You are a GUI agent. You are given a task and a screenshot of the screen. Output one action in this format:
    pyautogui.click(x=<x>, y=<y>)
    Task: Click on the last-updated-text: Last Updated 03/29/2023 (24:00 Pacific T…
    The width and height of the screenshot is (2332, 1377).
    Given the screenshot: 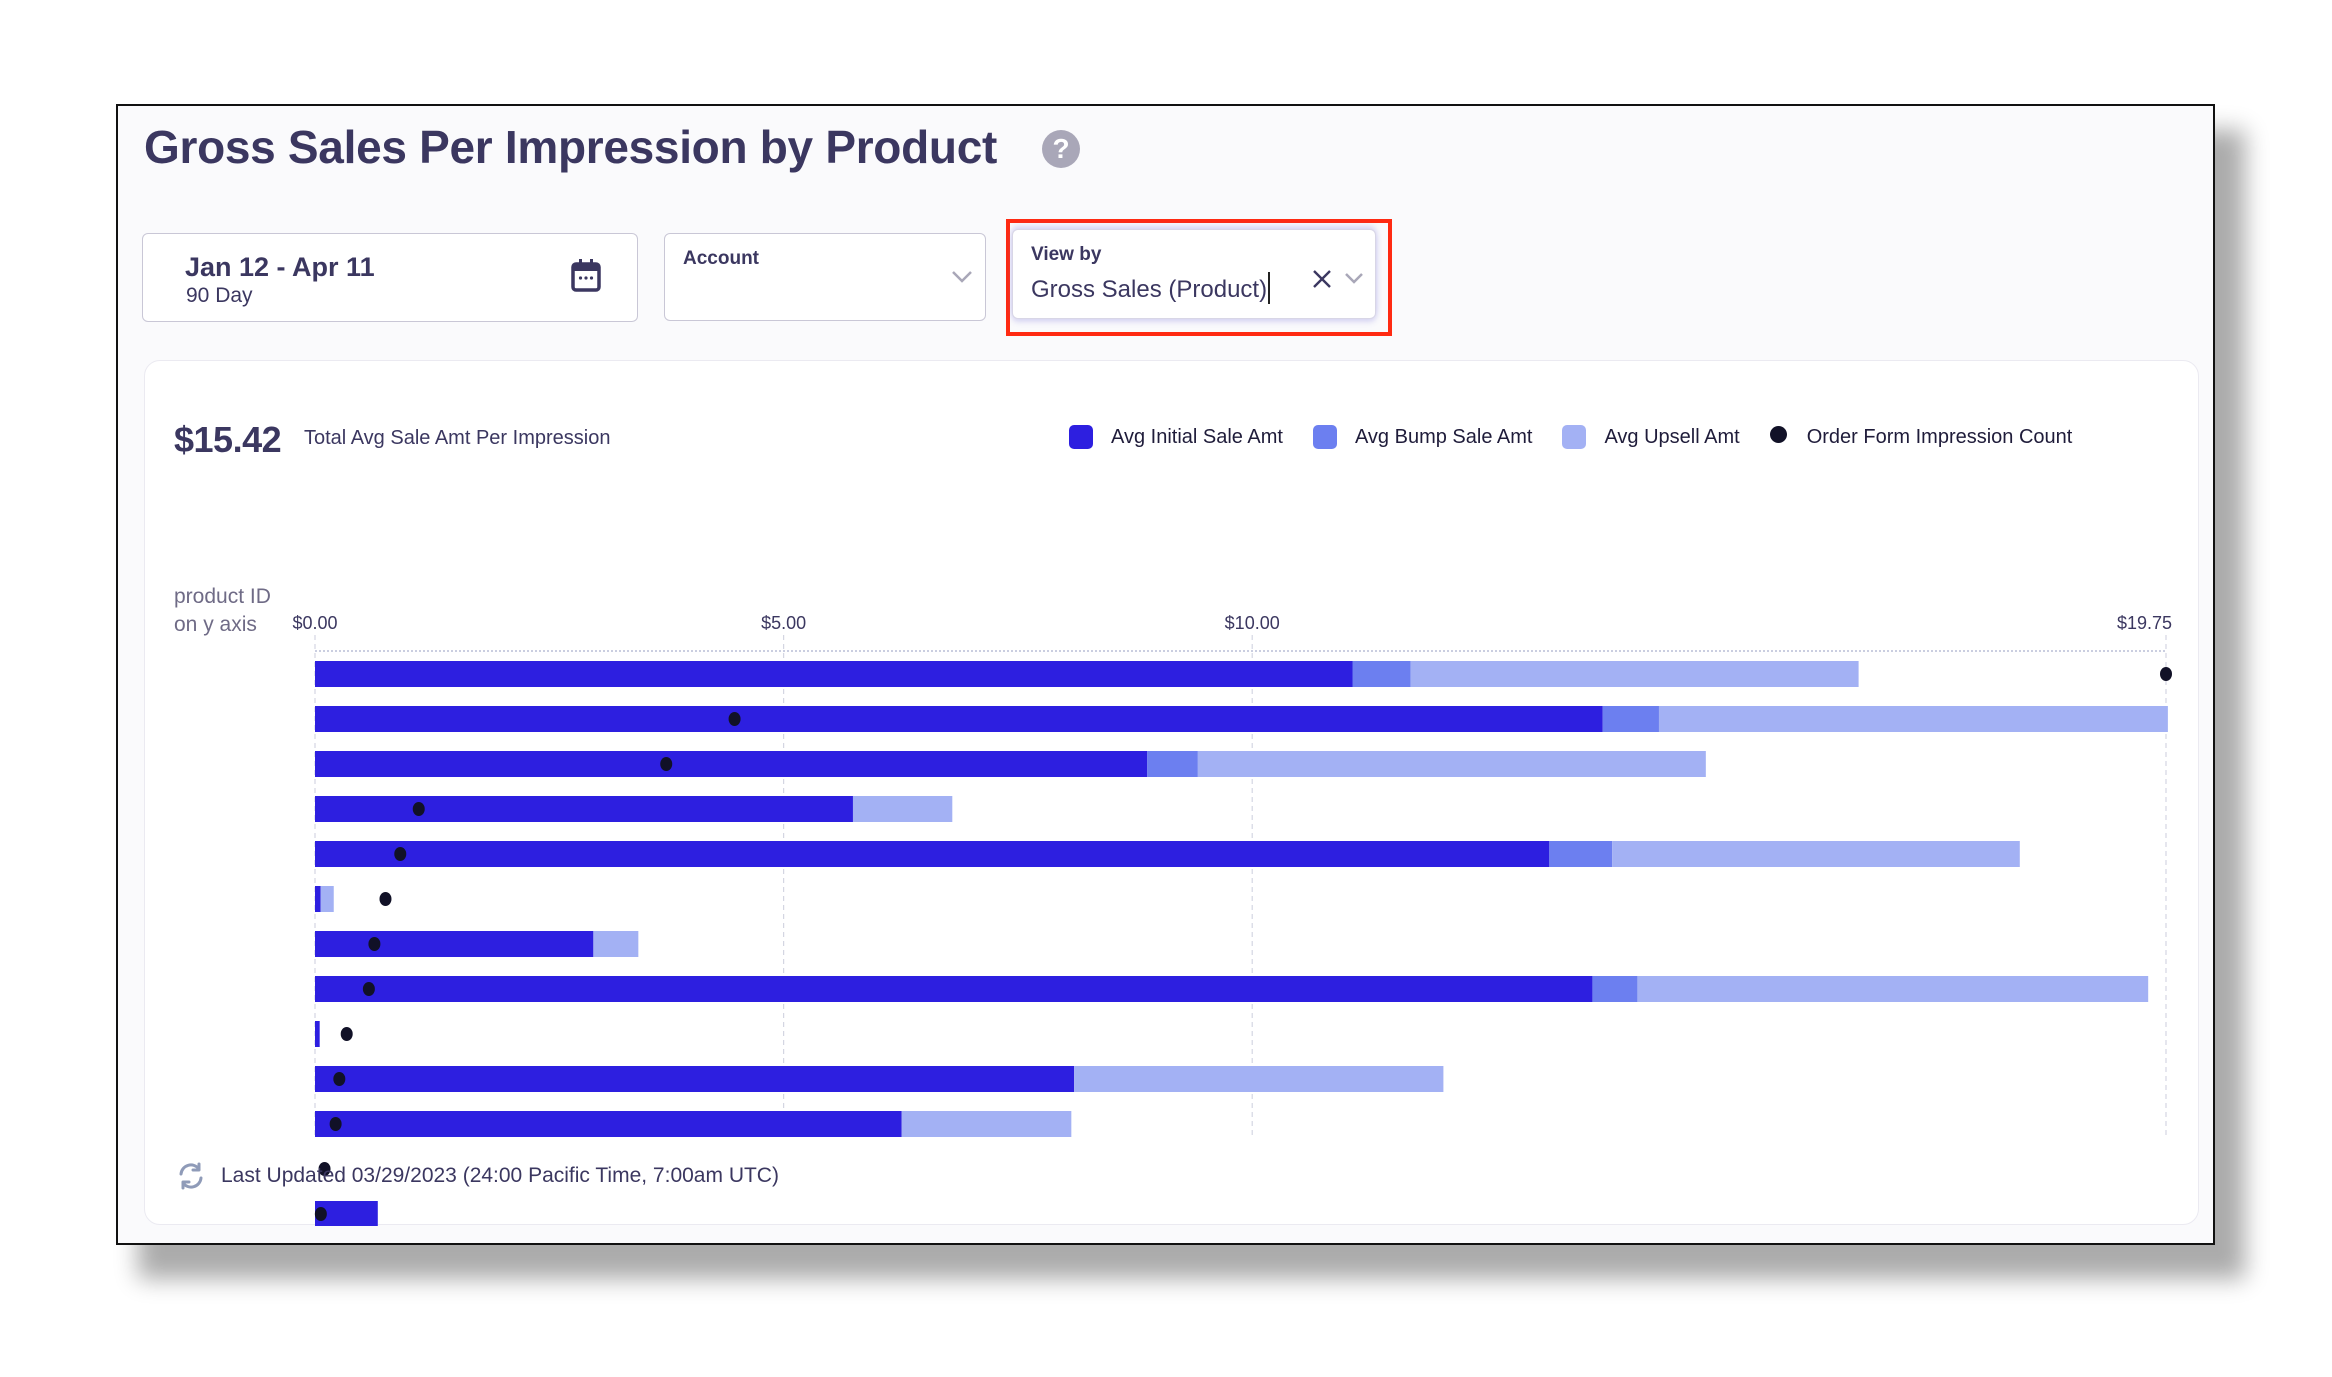 What is the action you would take?
    pyautogui.click(x=500, y=1175)
    